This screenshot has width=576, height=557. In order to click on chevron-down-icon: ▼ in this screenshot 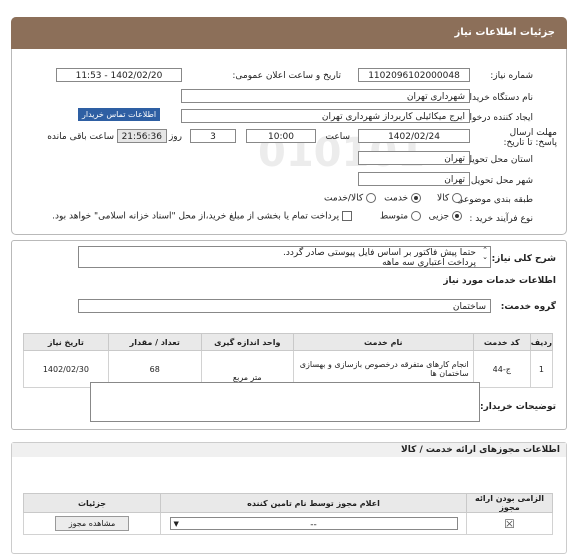, I will do `click(176, 524)`.